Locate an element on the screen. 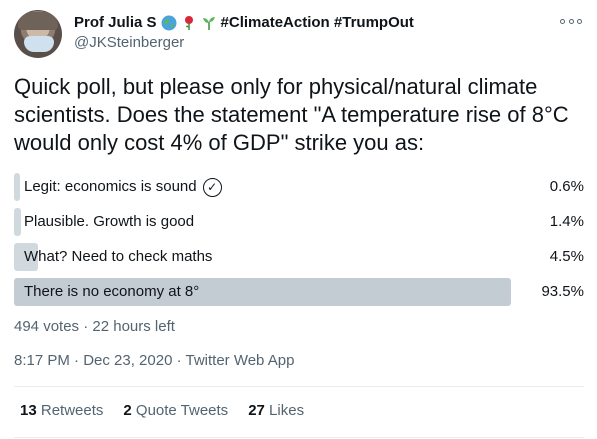 The width and height of the screenshot is (597, 439). poll-option-label: Plausible. Growth is good is located at coordinates (109, 221).